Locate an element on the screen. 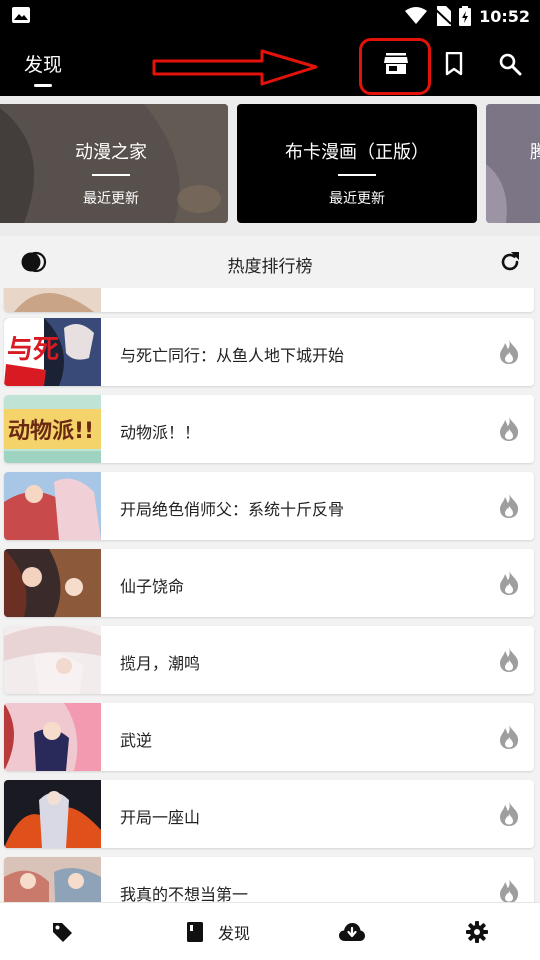 This screenshot has width=540, height=960. list-item: 揽月，潮鸣 is located at coordinates (269, 660).